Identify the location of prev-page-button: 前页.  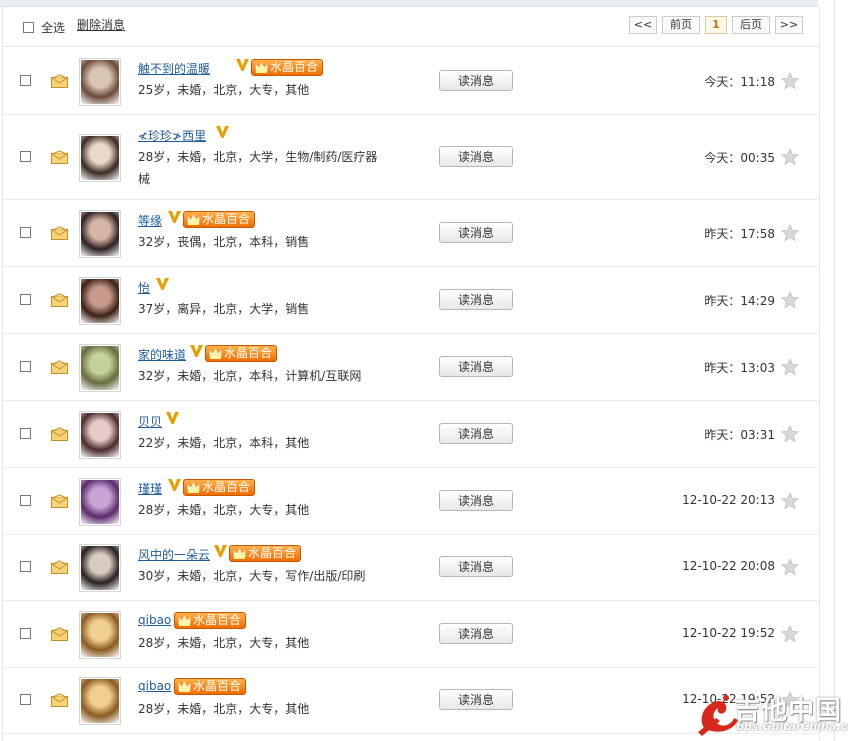
(681, 25).